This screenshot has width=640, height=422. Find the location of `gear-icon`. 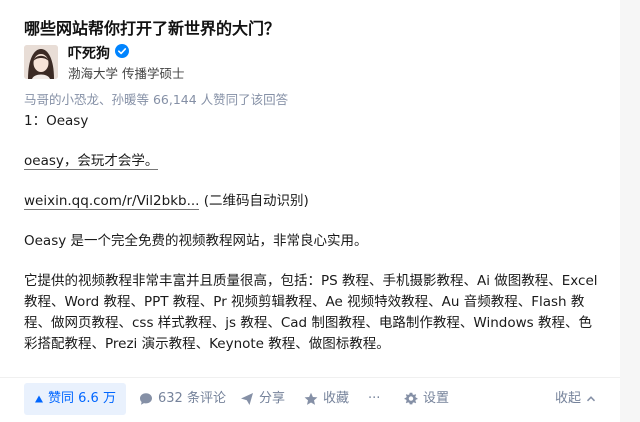

gear-icon is located at coordinates (411, 398).